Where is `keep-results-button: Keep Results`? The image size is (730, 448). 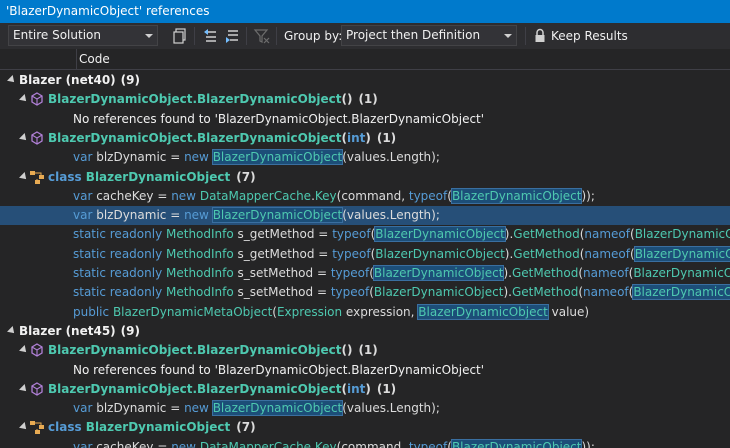
keep-results-button: Keep Results is located at coordinates (582, 36).